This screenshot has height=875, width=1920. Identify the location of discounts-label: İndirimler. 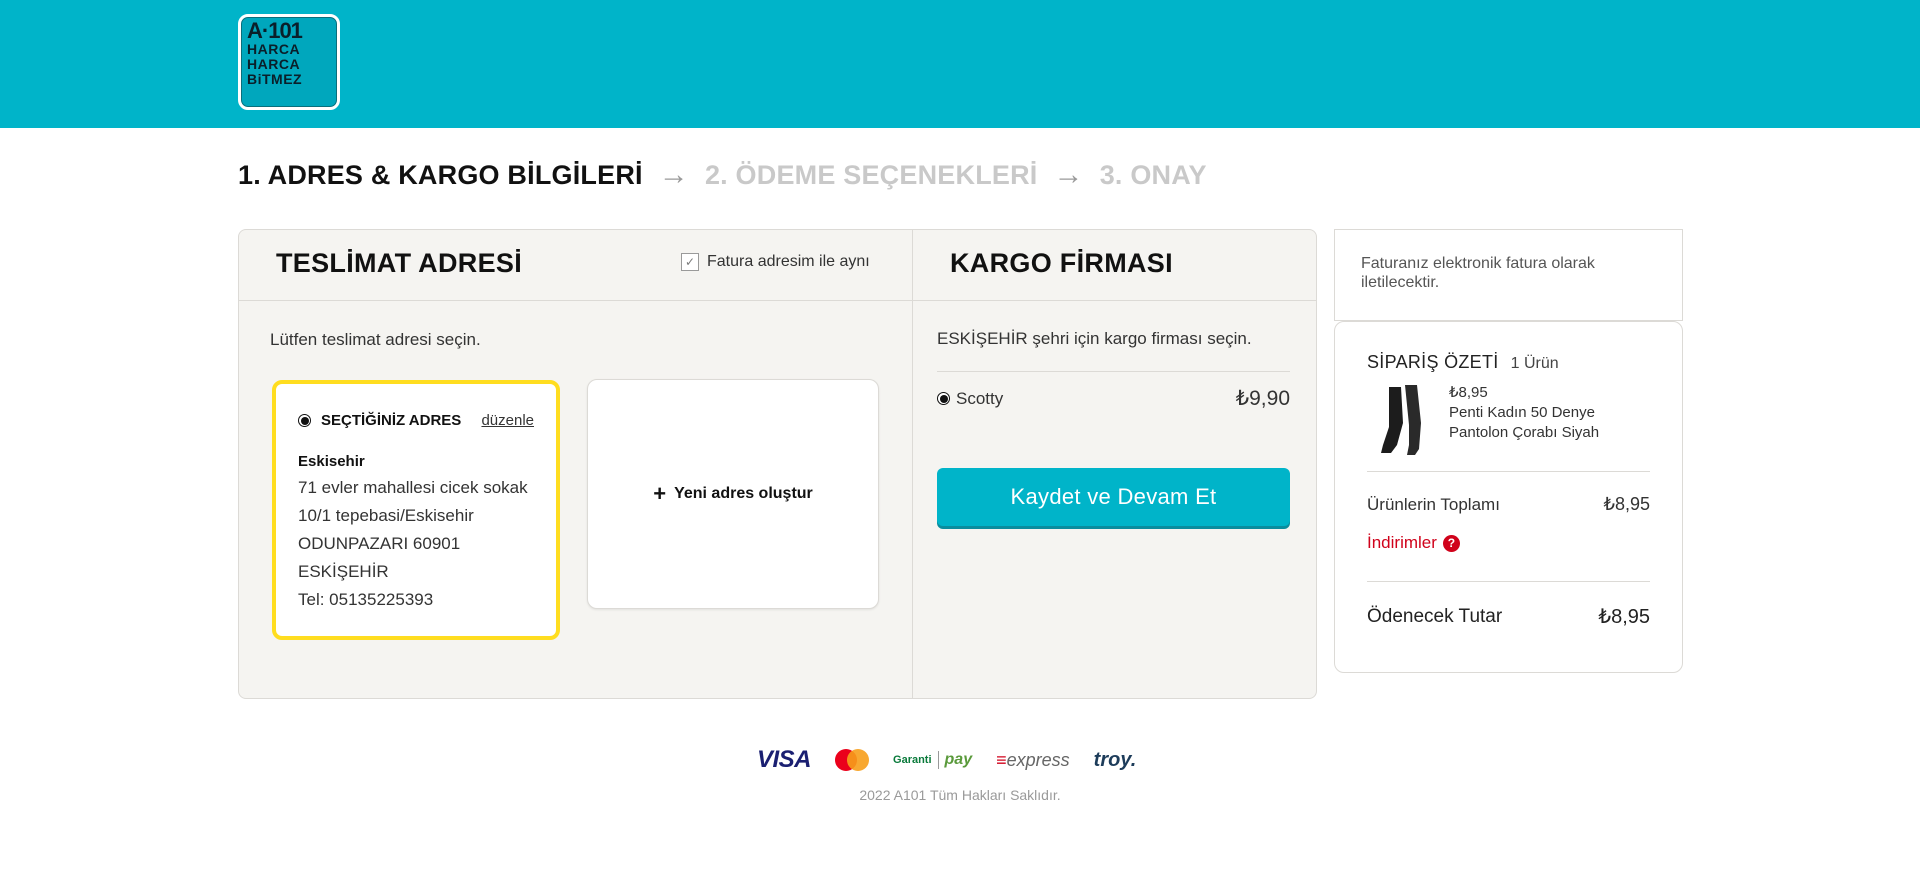
(1402, 542).